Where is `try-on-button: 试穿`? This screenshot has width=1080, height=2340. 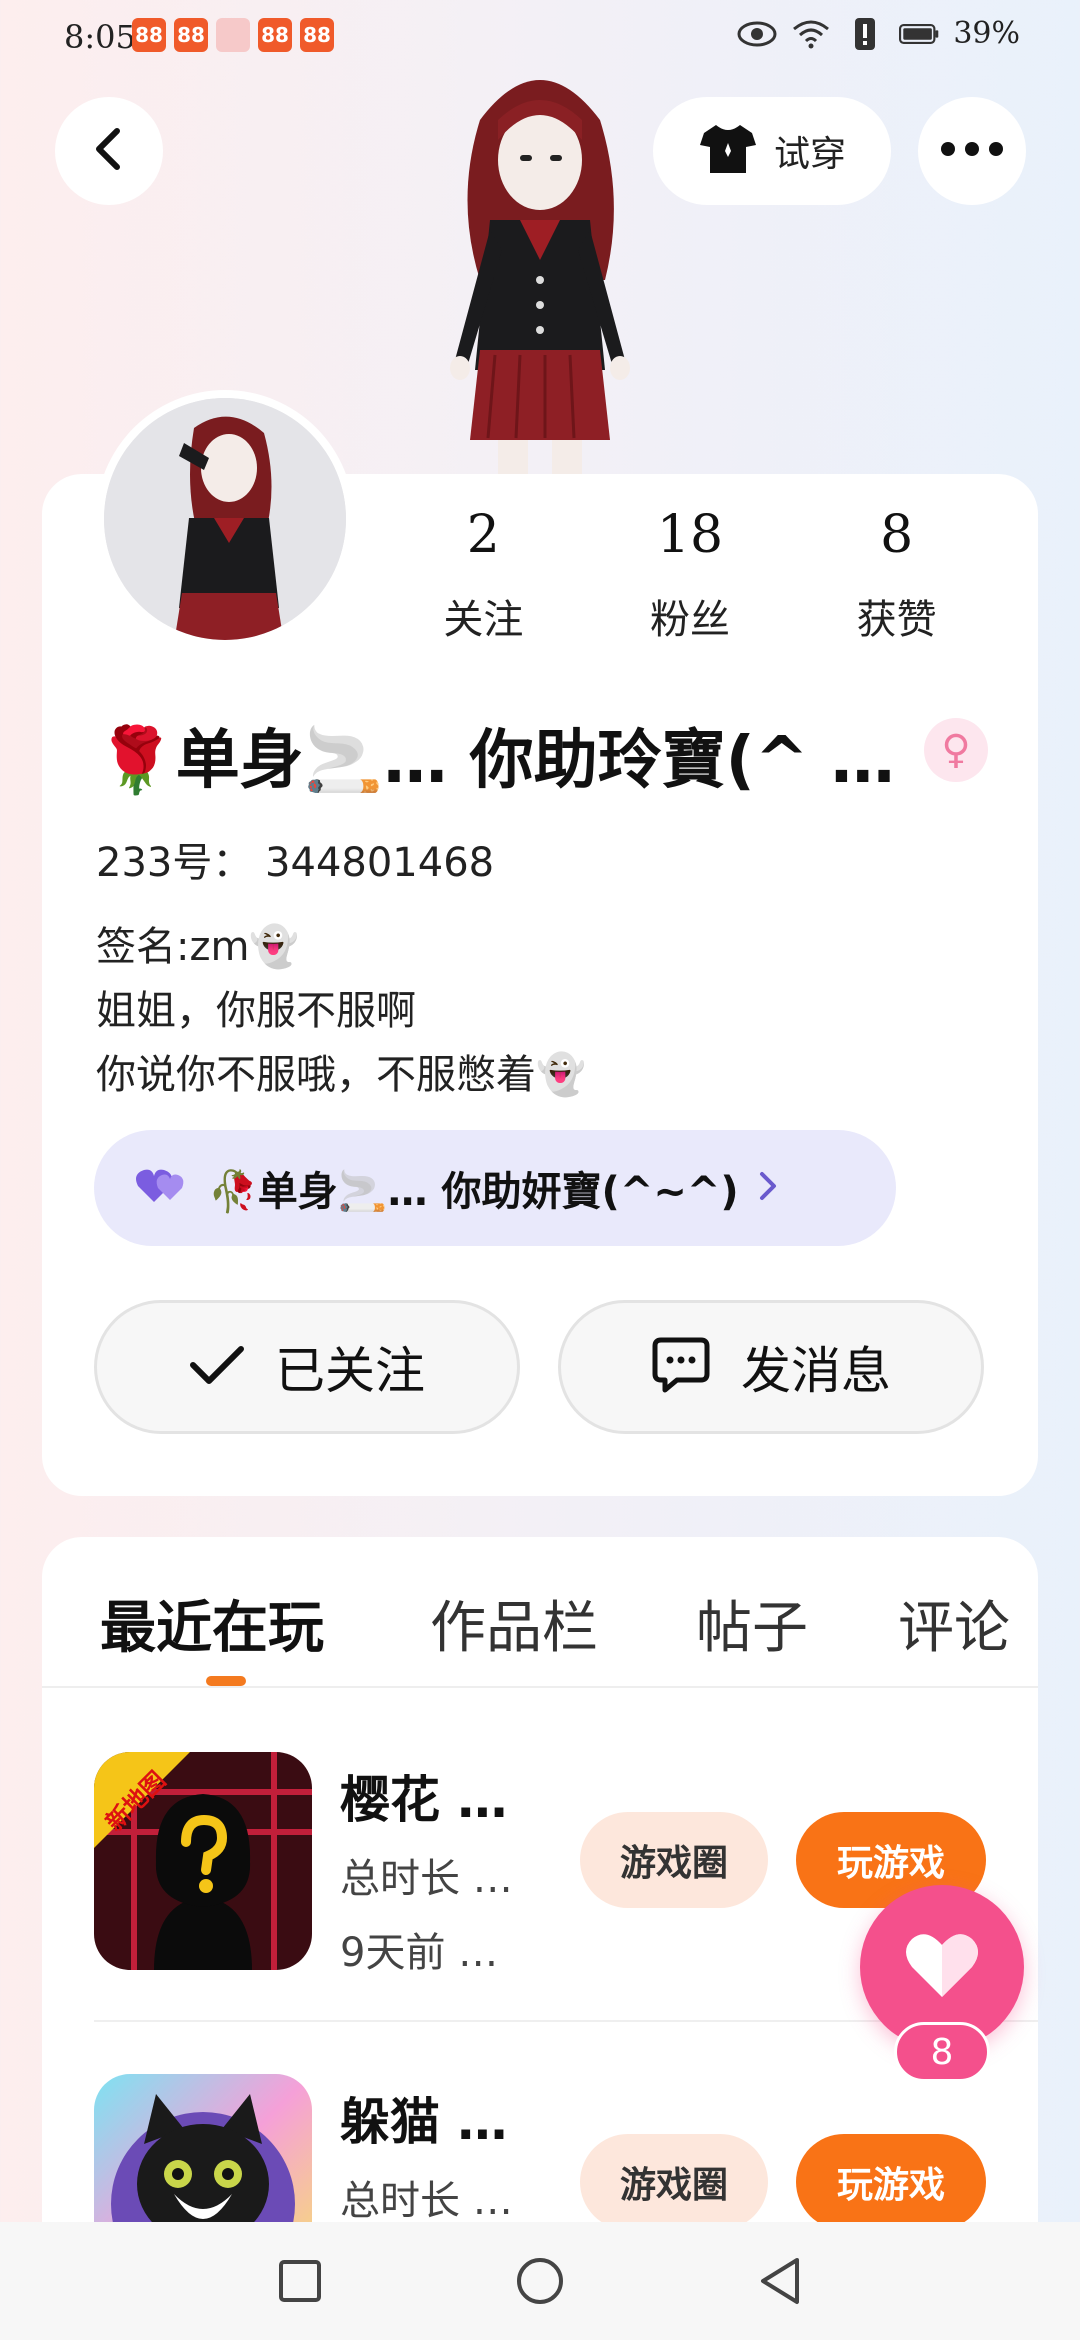 try-on-button: 试穿 is located at coordinates (772, 151).